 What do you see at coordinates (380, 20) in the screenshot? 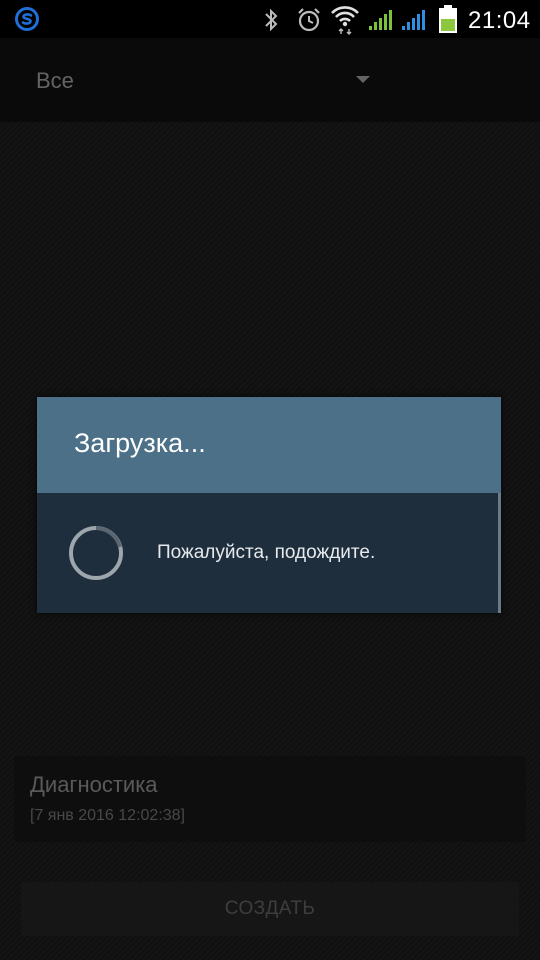
I see `signal-icon` at bounding box center [380, 20].